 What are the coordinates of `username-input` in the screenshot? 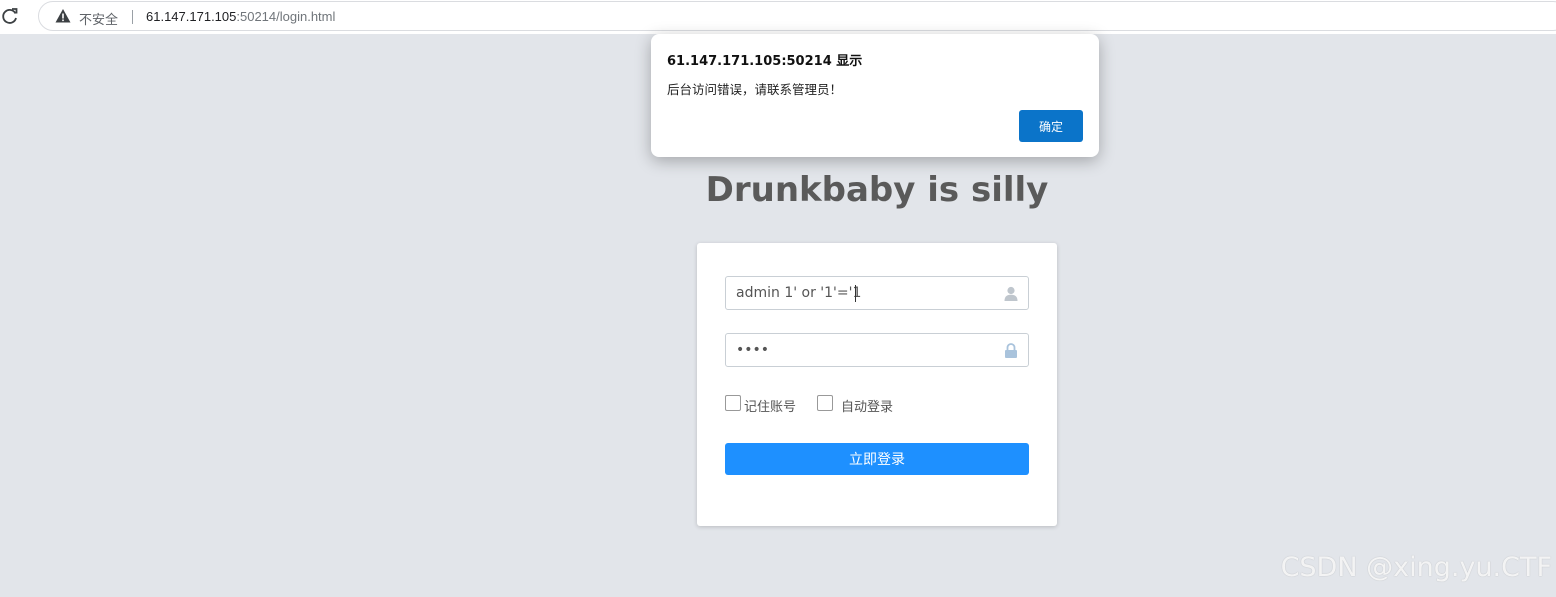 It's located at (866, 293).